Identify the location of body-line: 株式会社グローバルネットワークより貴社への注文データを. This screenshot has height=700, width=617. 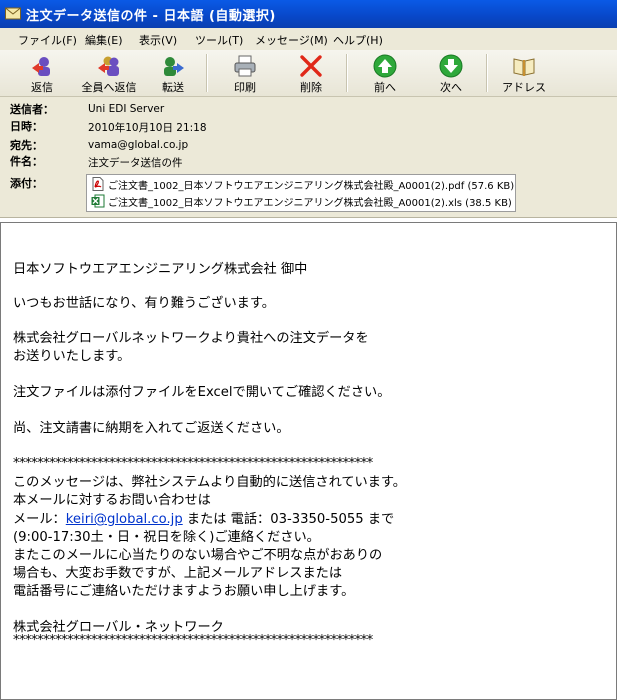
(191, 338).